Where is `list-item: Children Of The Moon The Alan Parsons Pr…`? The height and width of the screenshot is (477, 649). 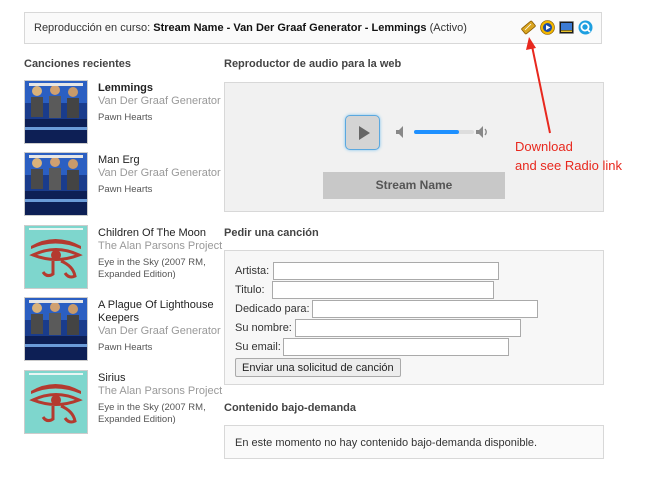
list-item: Children Of The Moon The Alan Parsons Pr… is located at coordinates (124, 259).